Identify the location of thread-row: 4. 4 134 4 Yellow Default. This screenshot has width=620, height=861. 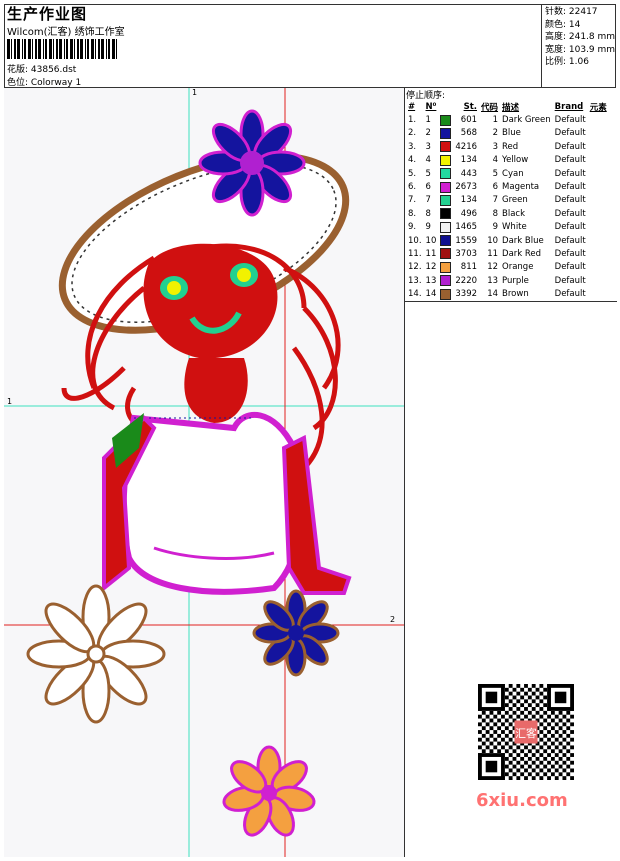
(507, 160).